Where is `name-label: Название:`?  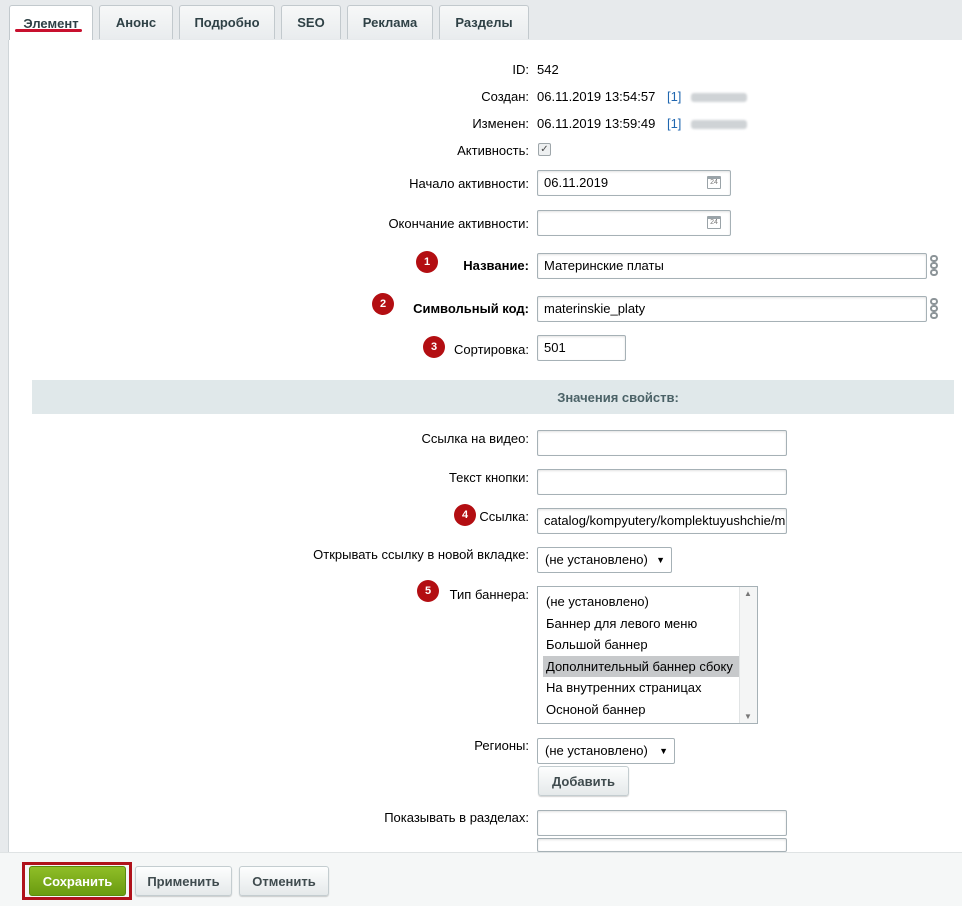
name-label: Название: is located at coordinates (496, 265).